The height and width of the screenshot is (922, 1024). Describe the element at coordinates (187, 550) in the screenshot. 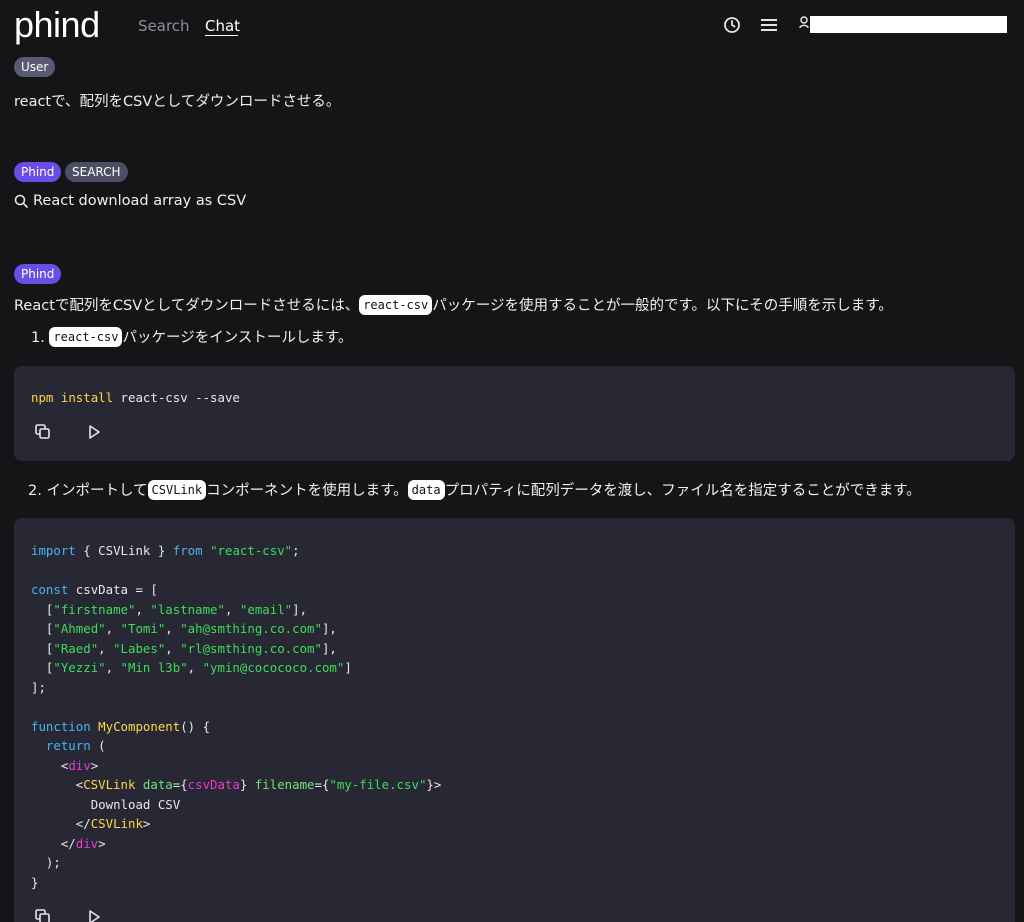

I see `code-token: from` at that location.